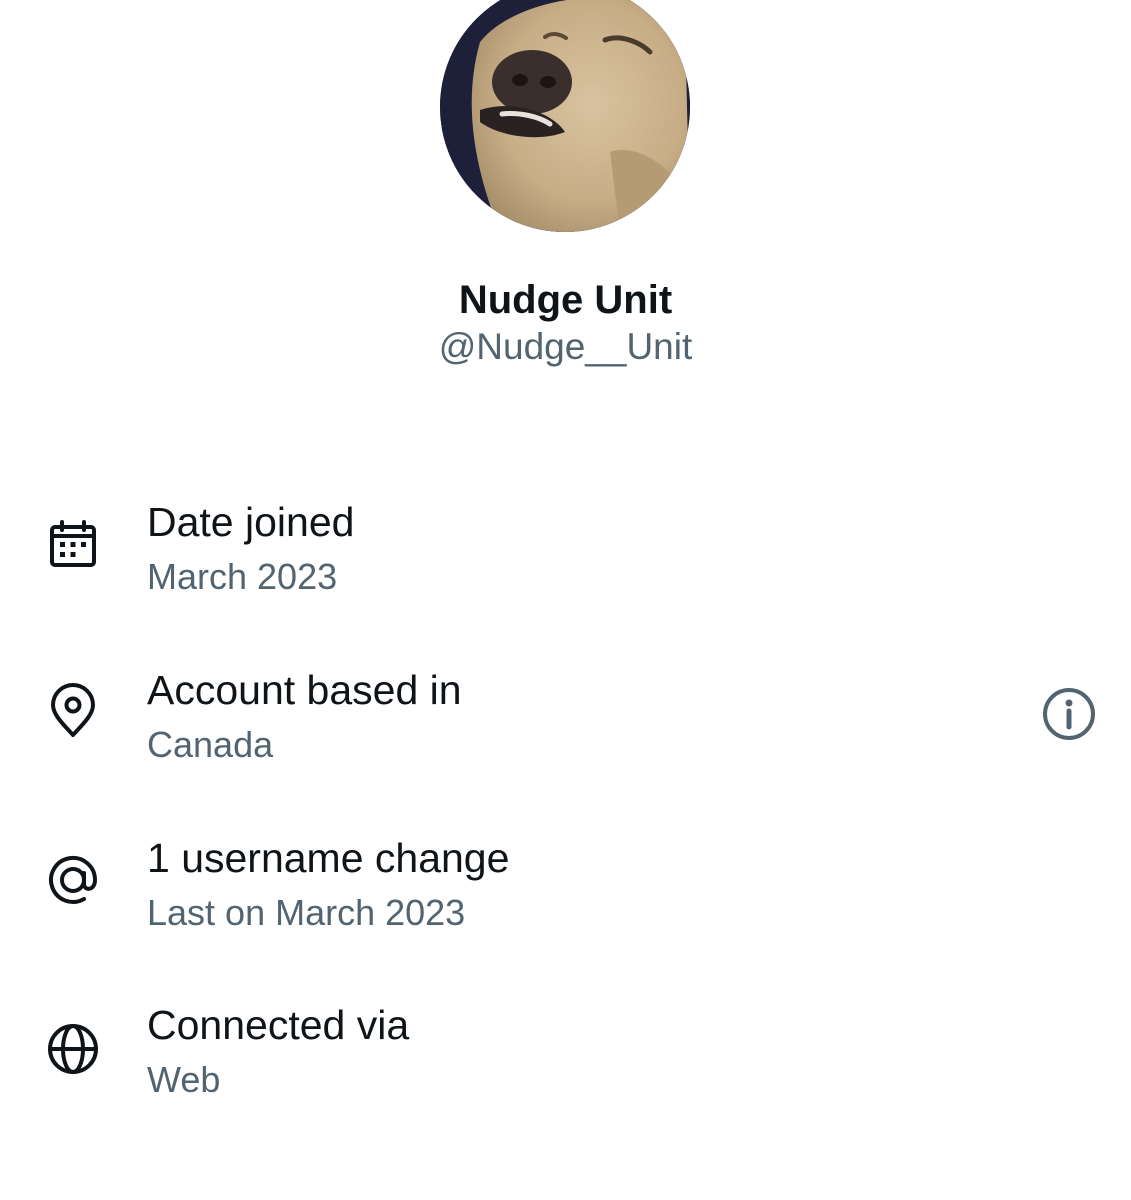  What do you see at coordinates (73, 880) in the screenshot?
I see `at-sign-icon` at bounding box center [73, 880].